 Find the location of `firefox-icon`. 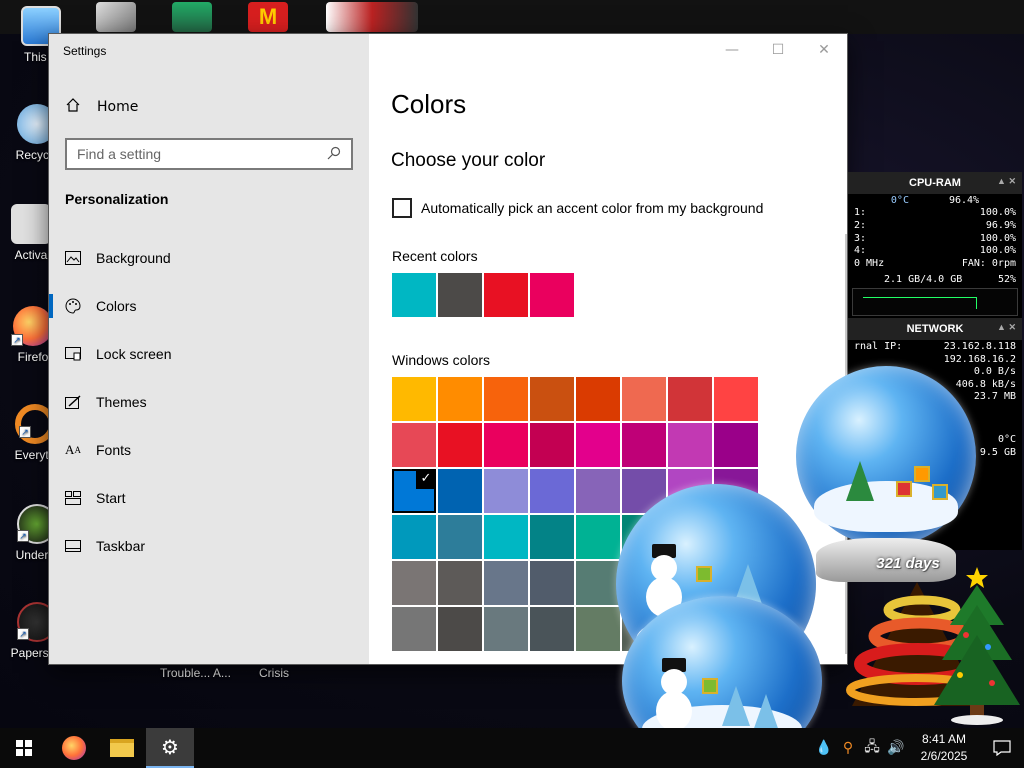

firefox-icon is located at coordinates (74, 748).